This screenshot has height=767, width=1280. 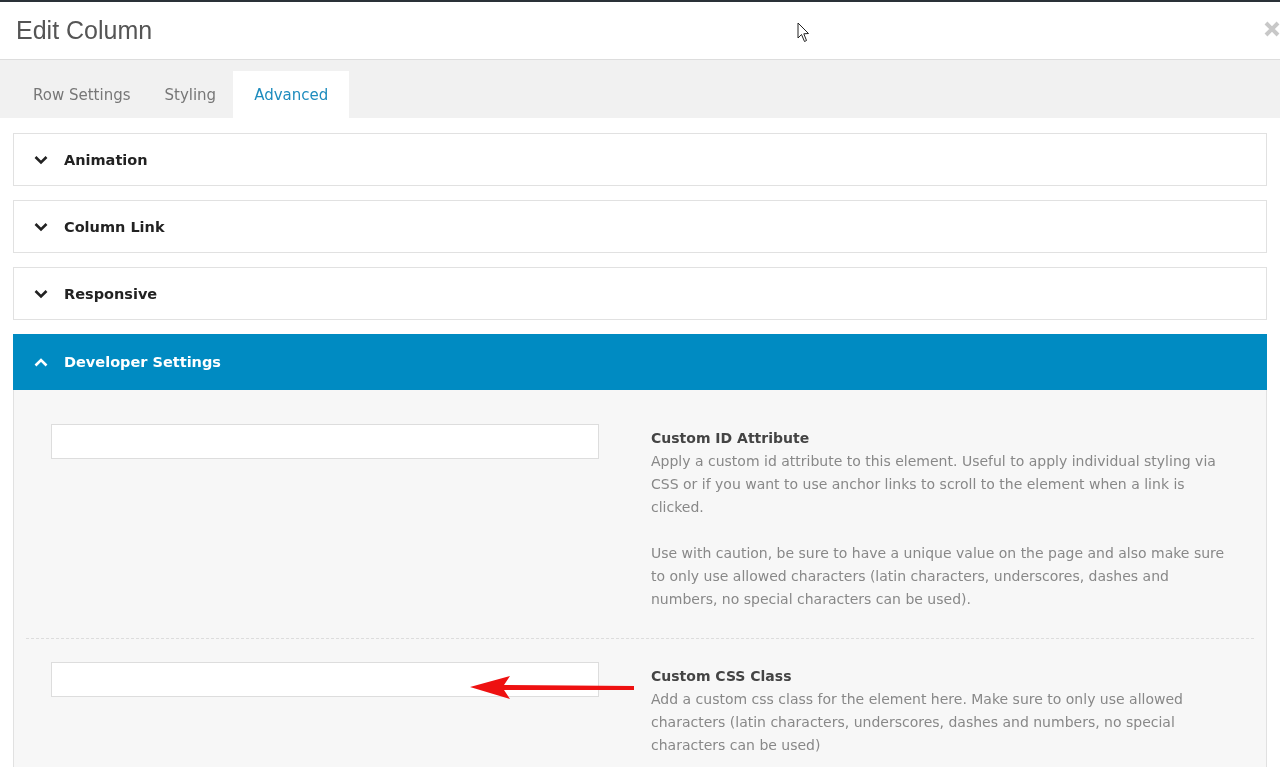 What do you see at coordinates (142, 362) in the screenshot?
I see `section-title: Developer Settings` at bounding box center [142, 362].